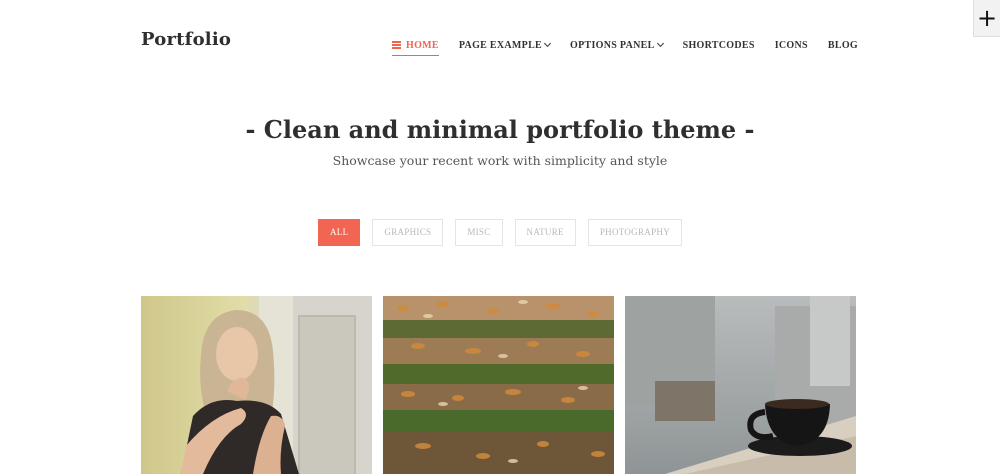 This screenshot has width=1000, height=474. I want to click on nav-item-options-panel: OPTIONS PANEL, so click(617, 45).